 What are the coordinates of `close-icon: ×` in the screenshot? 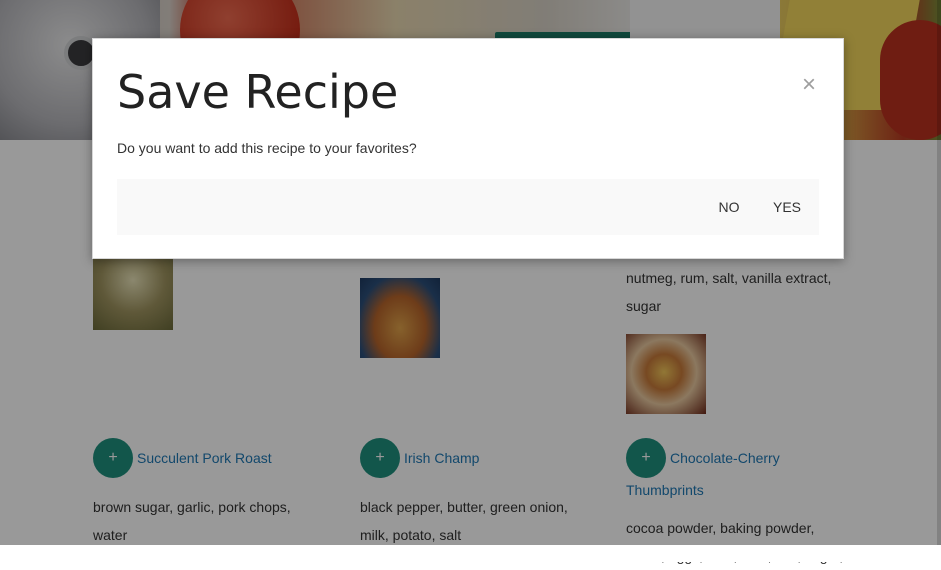 It's located at (809, 85).